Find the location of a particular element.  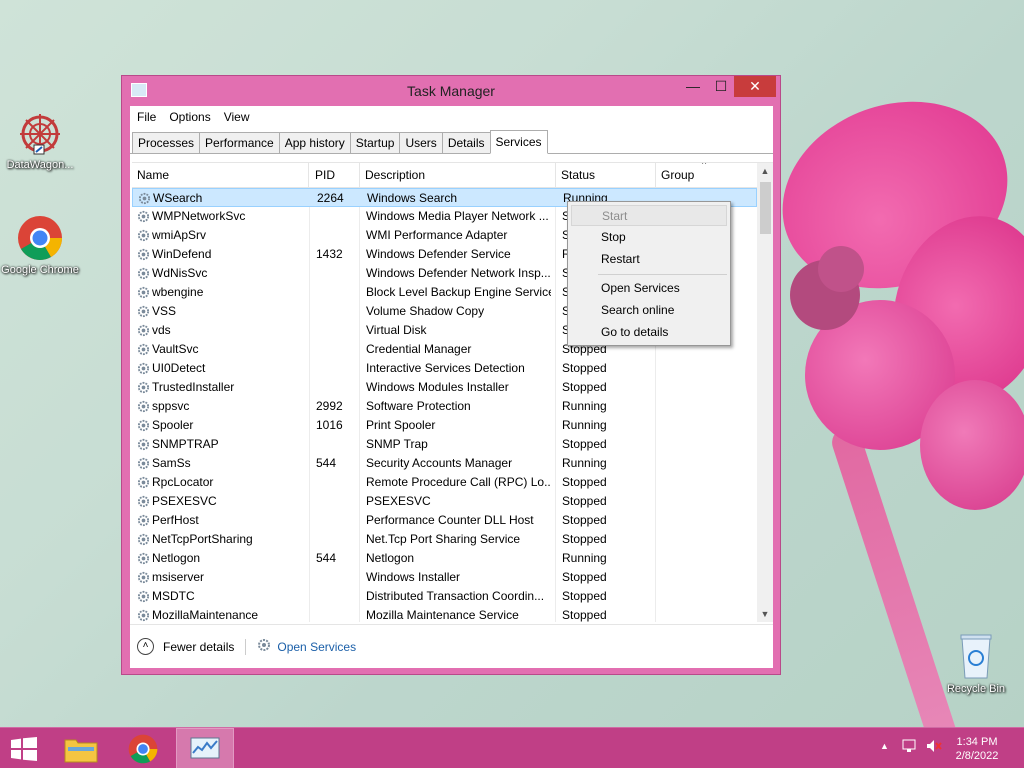

show-hidden-icons-icon: ▲ is located at coordinates (884, 746).